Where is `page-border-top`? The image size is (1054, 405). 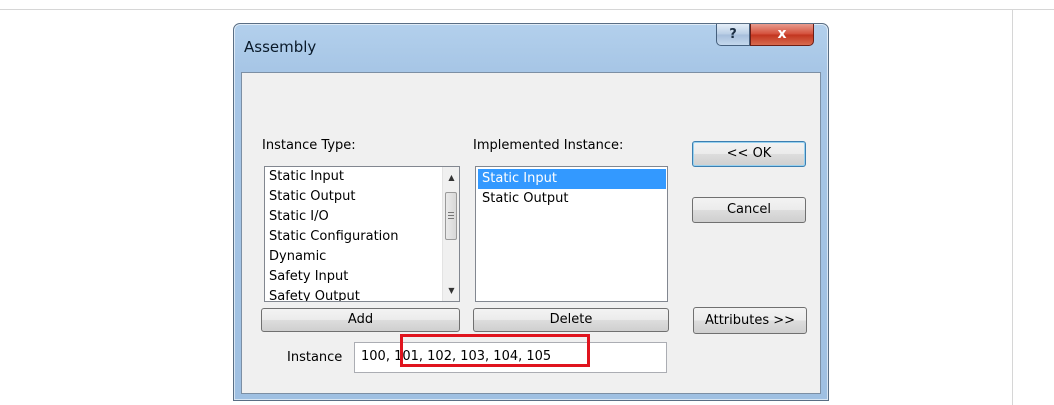 page-border-top is located at coordinates (527, 9).